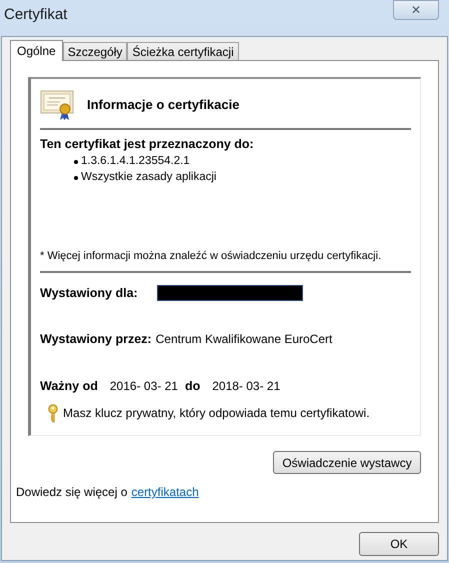  I want to click on private-key-note: Masz klucz prywatny, który odpowiada temu certyfikatowi., so click(216, 413).